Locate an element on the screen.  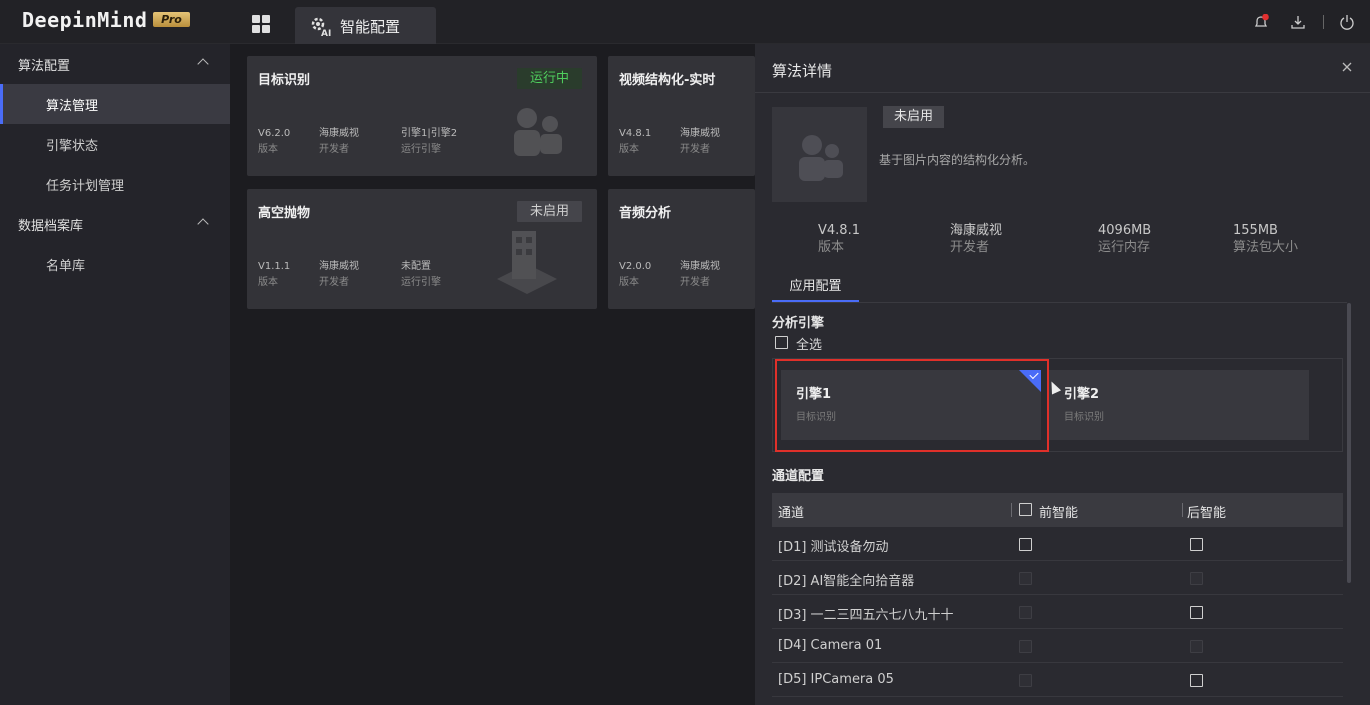
card-version-value: V1.1.1 is located at coordinates (274, 266).